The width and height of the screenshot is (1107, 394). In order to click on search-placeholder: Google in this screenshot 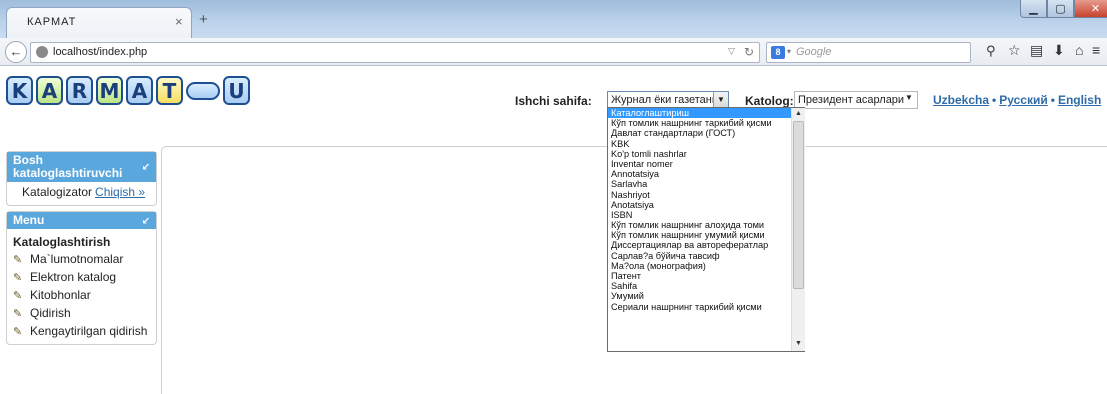, I will do `click(814, 52)`.